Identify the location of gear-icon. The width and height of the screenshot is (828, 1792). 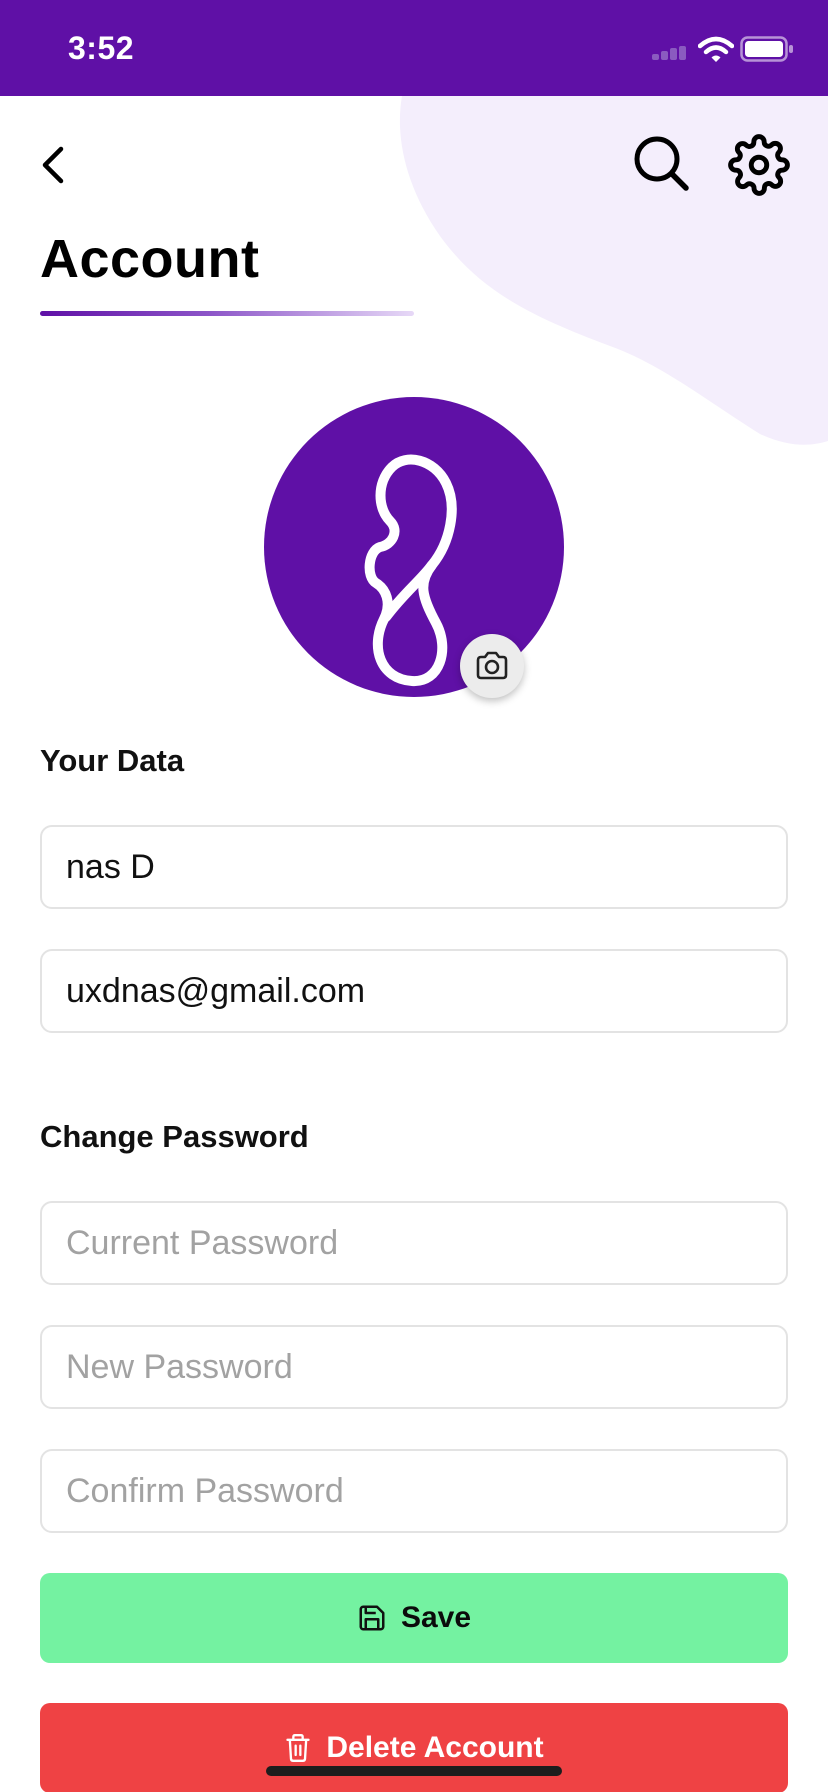
(759, 165).